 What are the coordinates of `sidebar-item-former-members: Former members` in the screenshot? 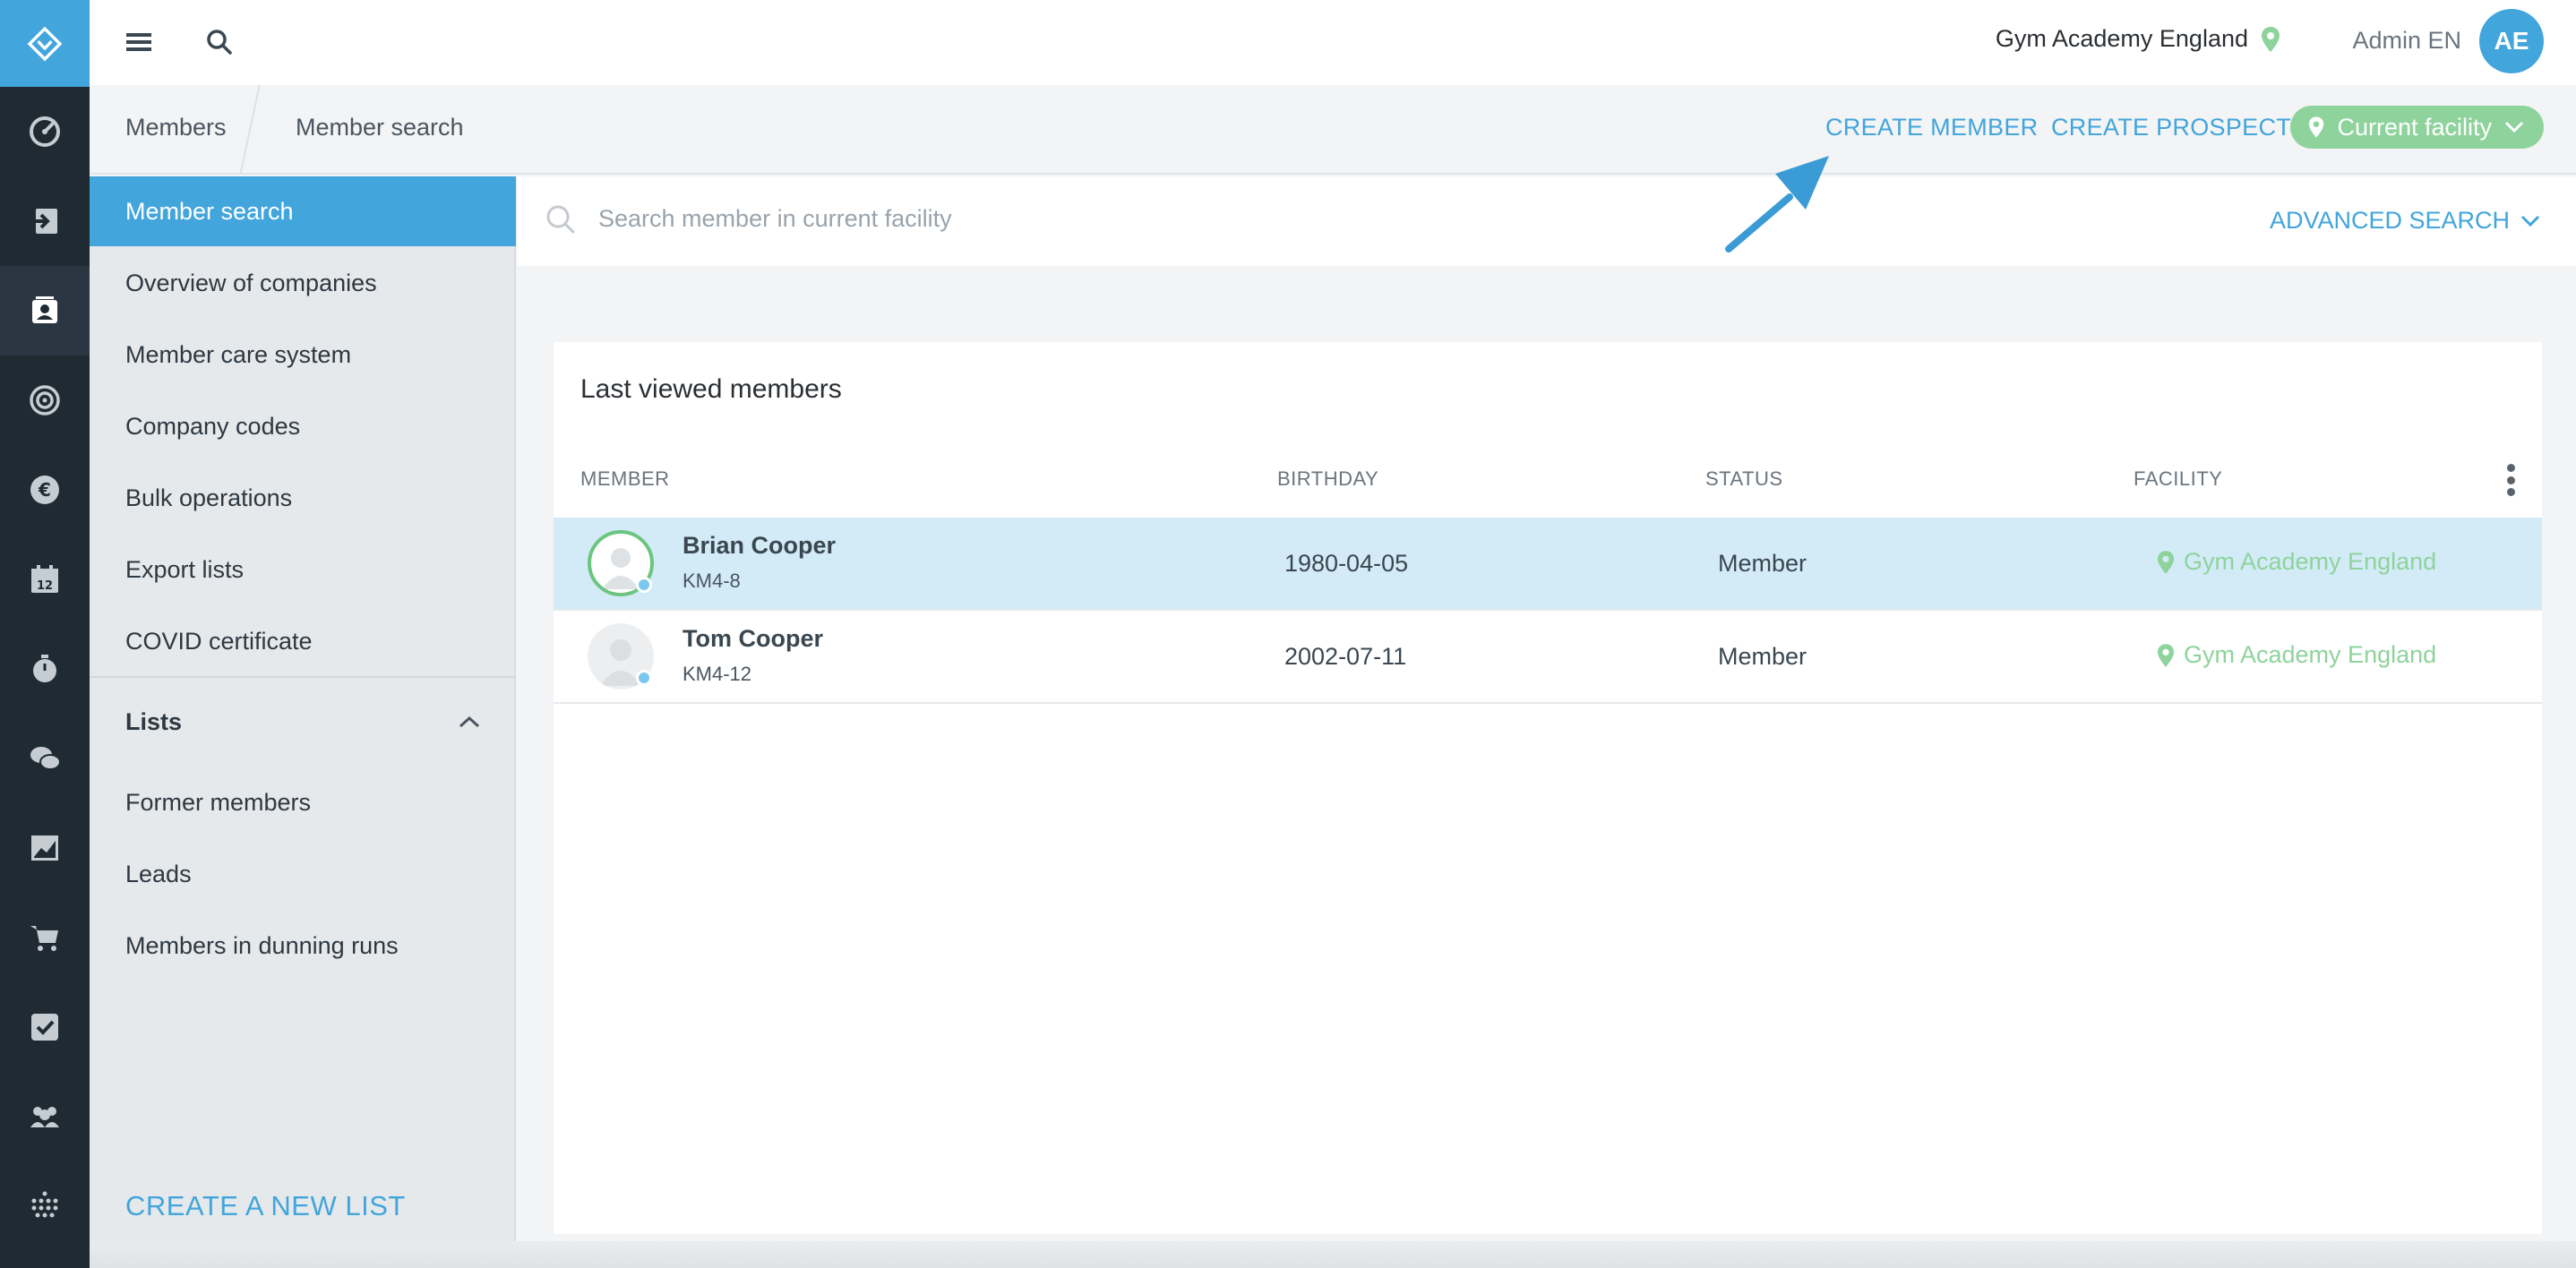 It's located at (303, 802).